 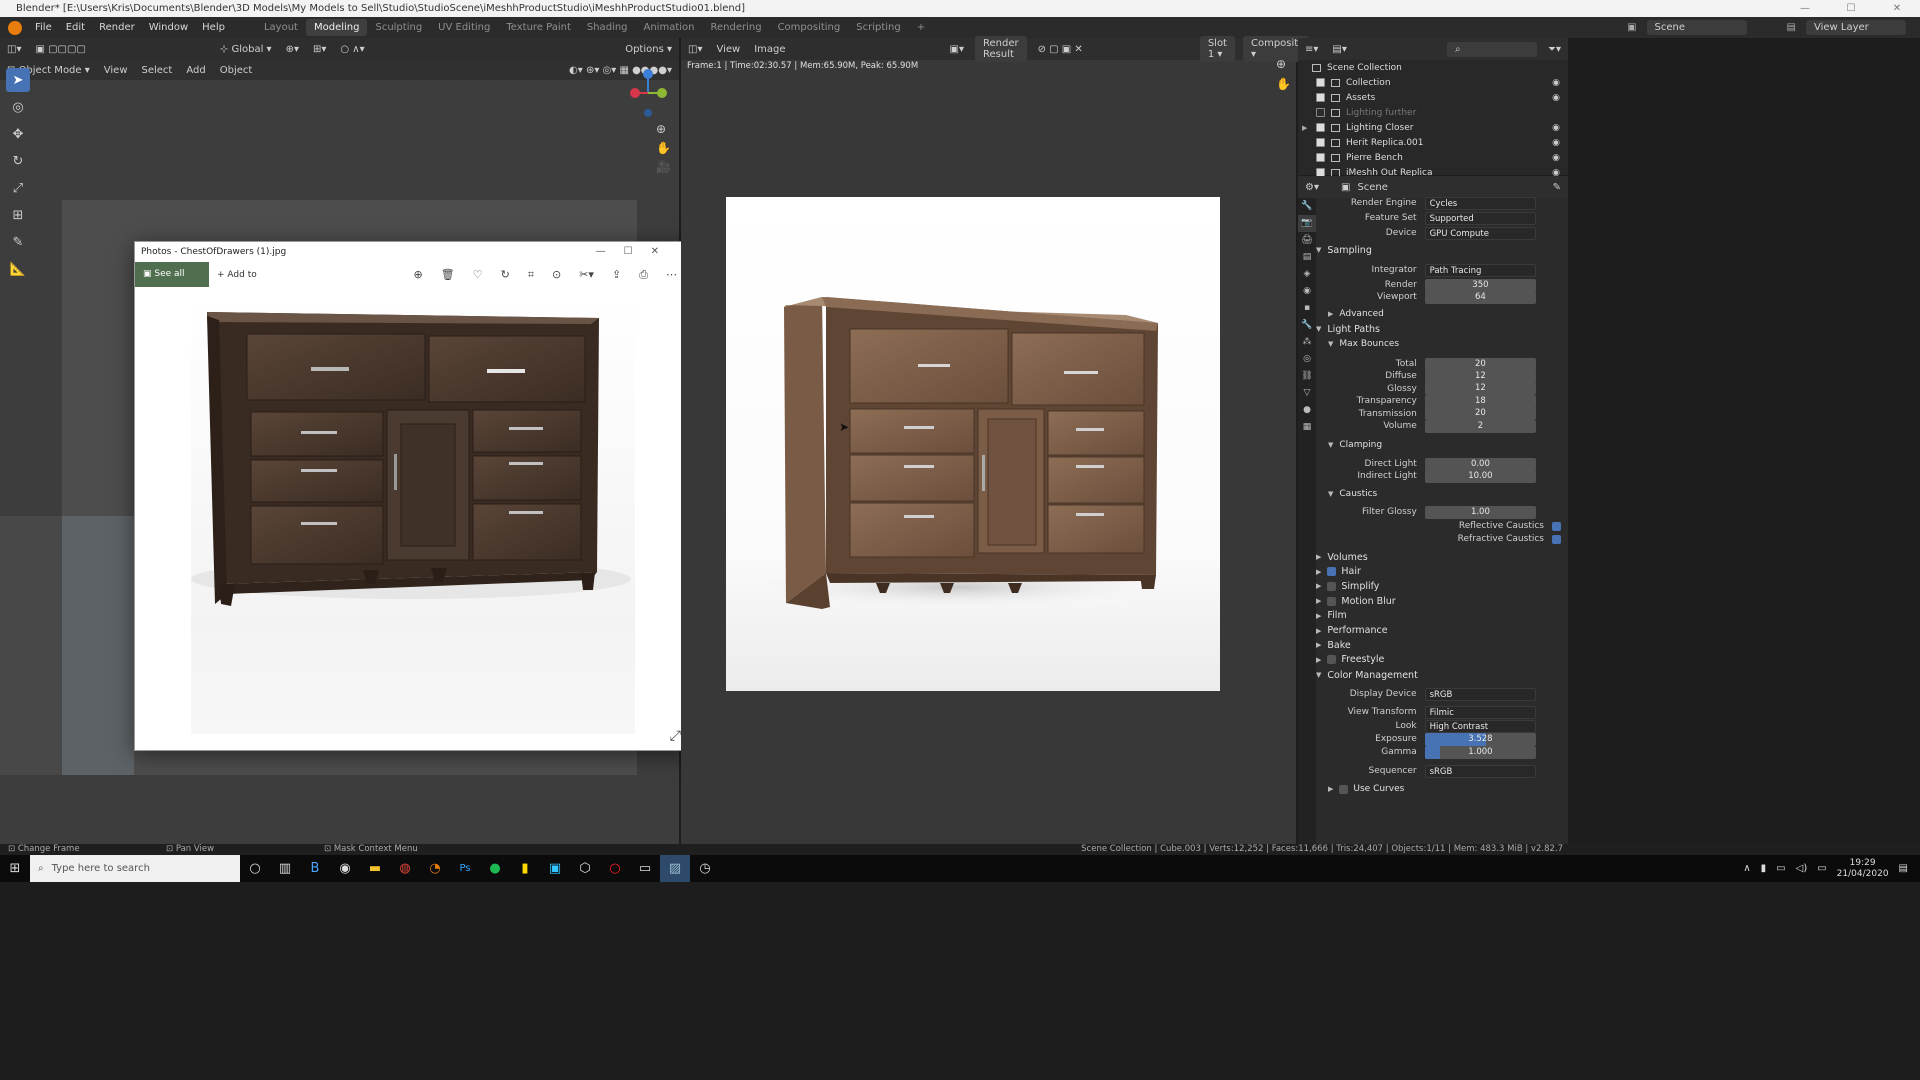 I want to click on max-bounces-subpanel: ▼ Max Bounces, so click(x=1363, y=344).